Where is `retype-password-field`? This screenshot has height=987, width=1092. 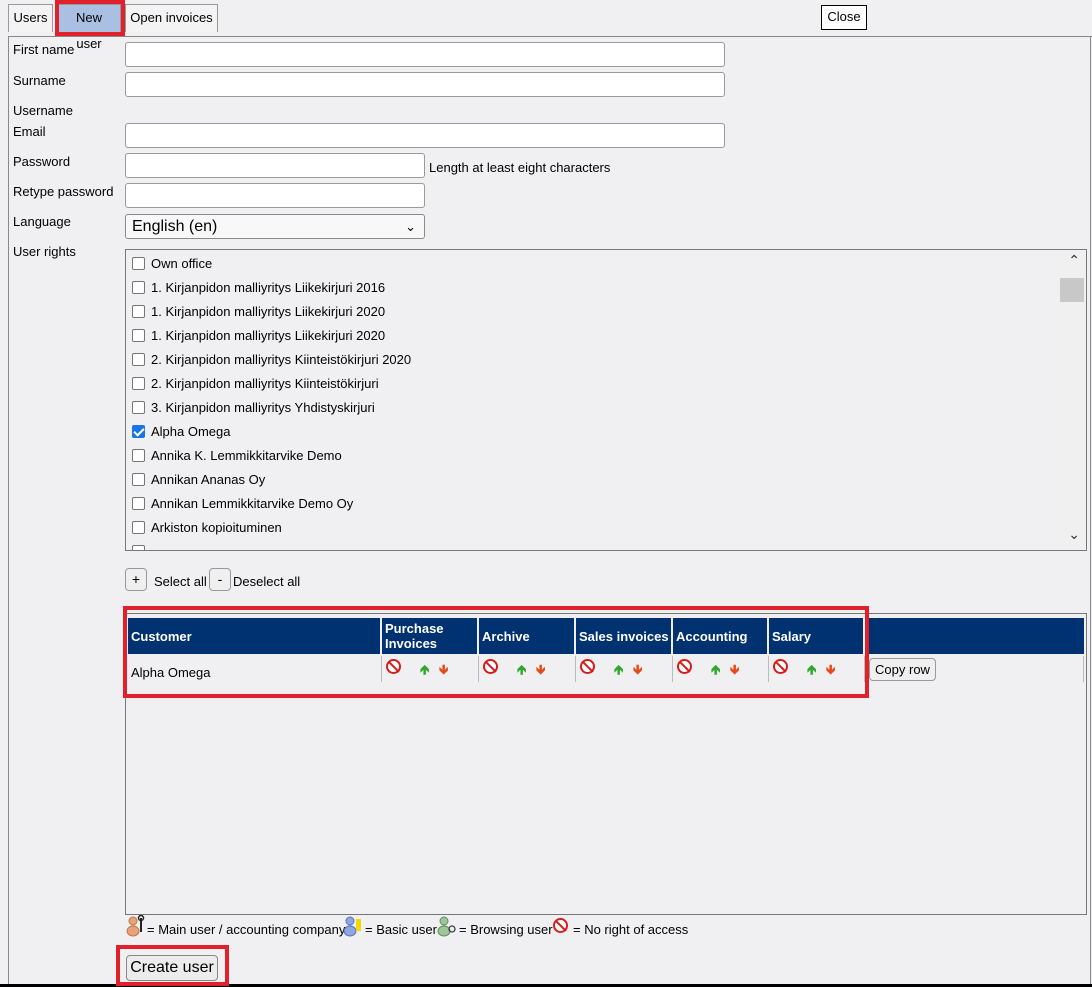
retype-password-field is located at coordinates (275, 195).